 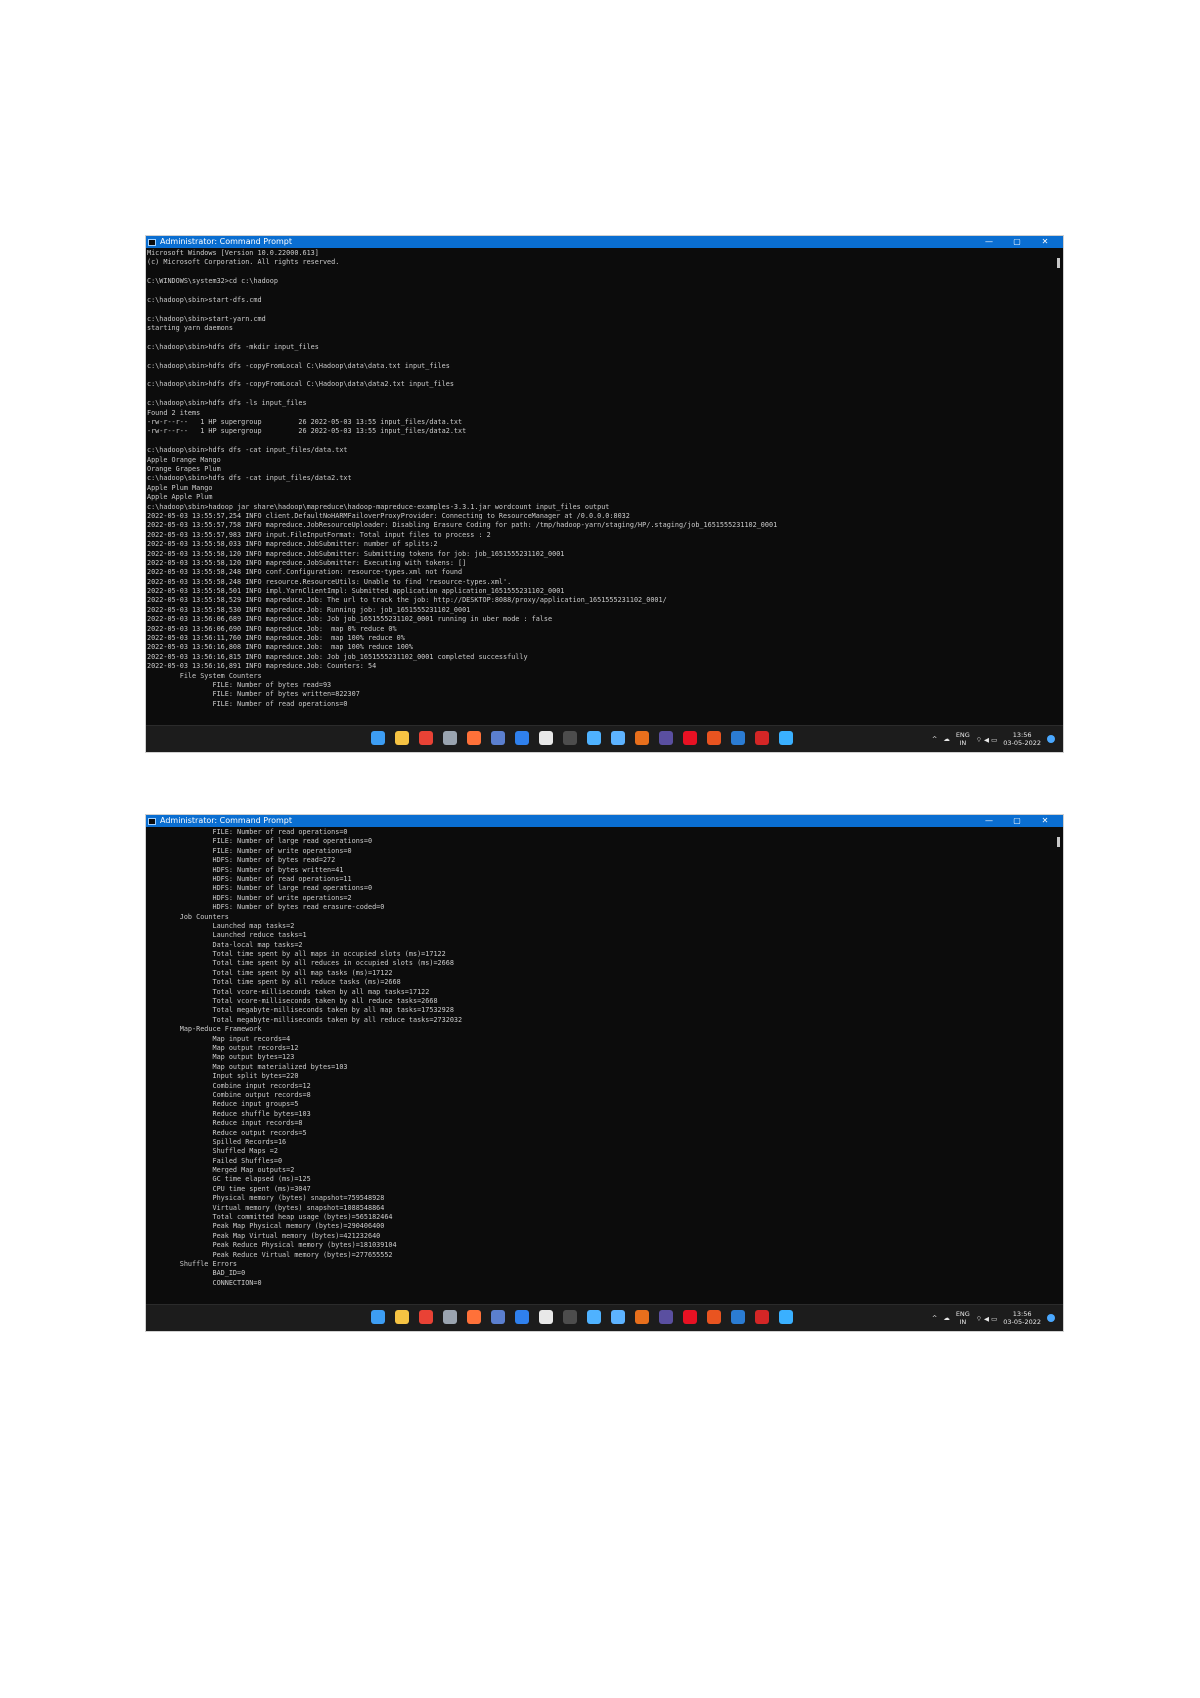 What do you see at coordinates (180, 497) in the screenshot?
I see `console-line: Apple Apple Plum` at bounding box center [180, 497].